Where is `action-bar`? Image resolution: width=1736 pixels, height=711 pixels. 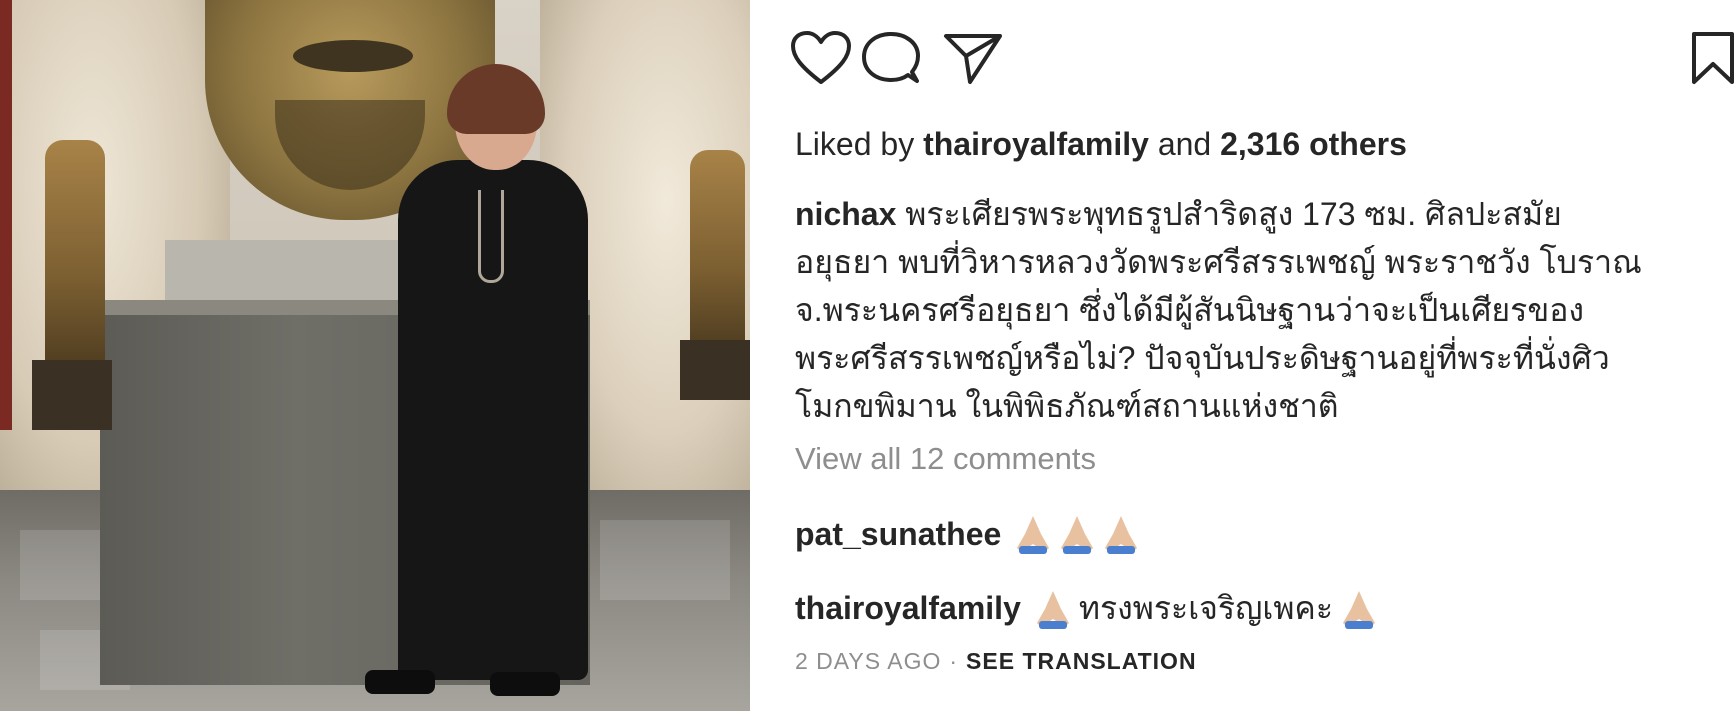
action-bar is located at coordinates (1262, 65).